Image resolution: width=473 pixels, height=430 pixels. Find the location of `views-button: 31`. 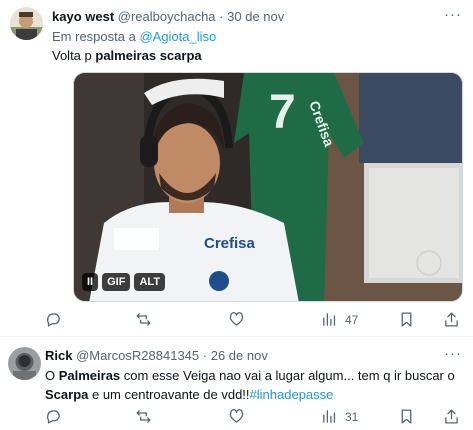

views-button: 31 is located at coordinates (339, 416).